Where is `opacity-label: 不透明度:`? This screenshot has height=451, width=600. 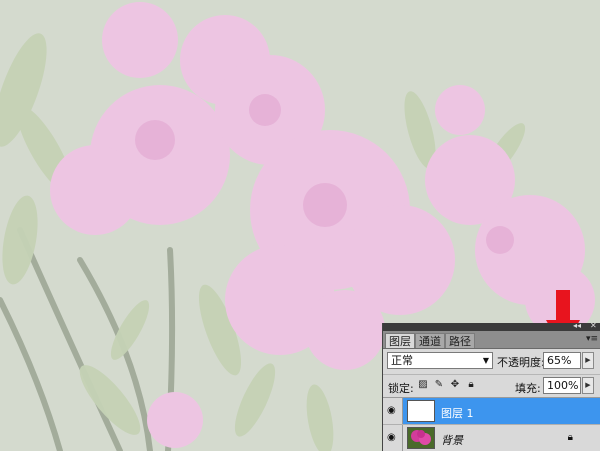
opacity-label: 不透明度: is located at coordinates (521, 362).